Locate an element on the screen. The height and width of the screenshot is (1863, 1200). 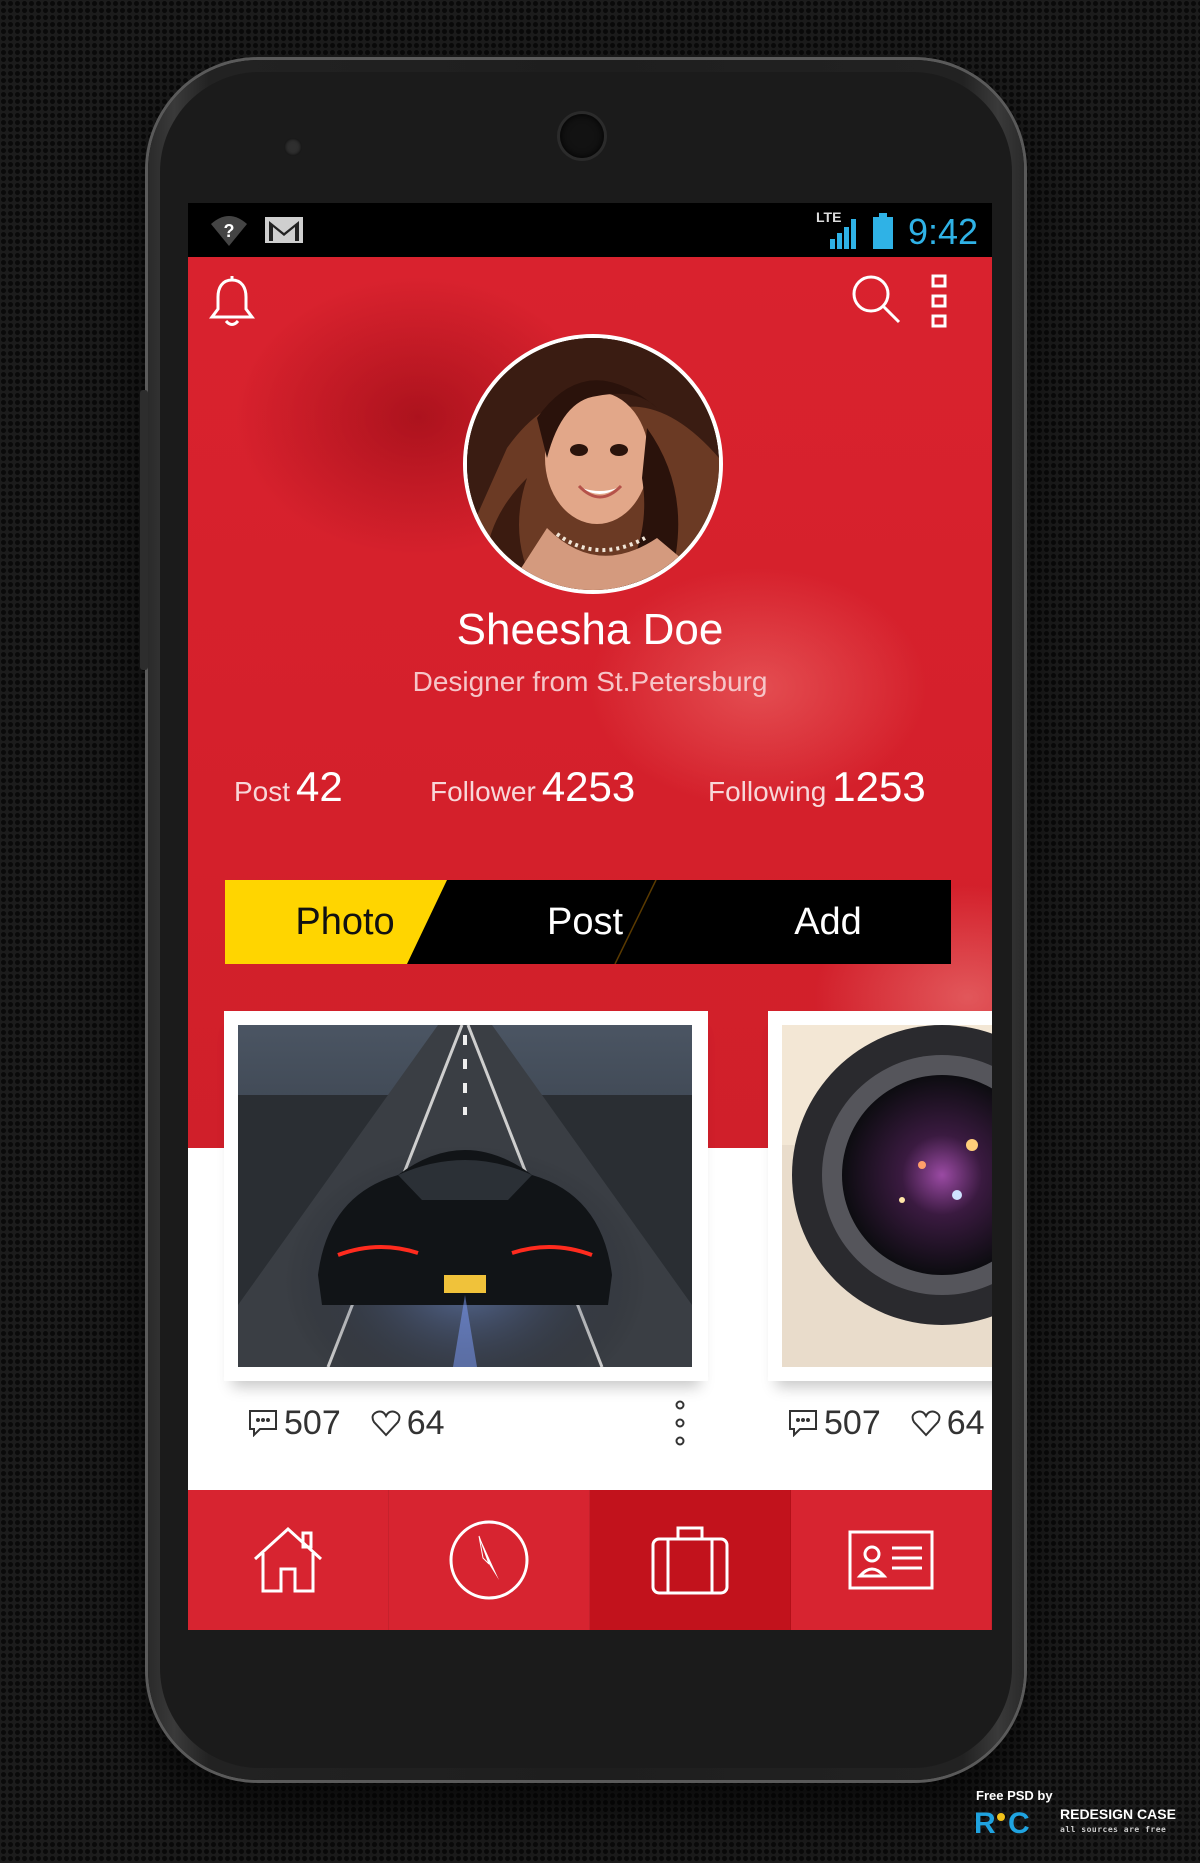
nav-explore is located at coordinates (489, 1560).